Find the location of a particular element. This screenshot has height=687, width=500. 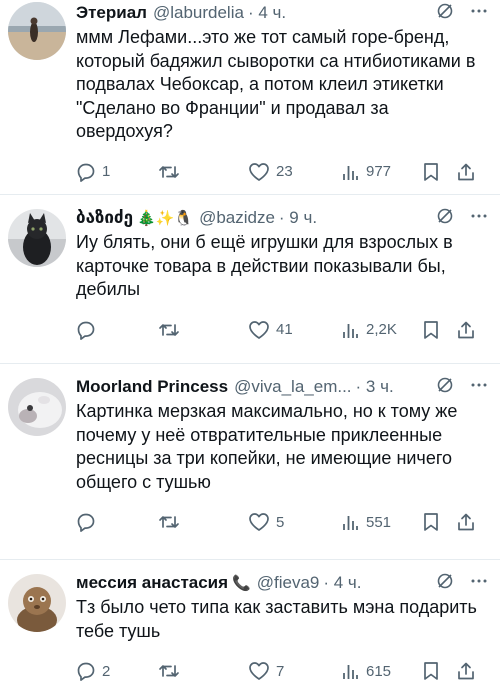

display-name: Moorland Princess is located at coordinates (152, 387).